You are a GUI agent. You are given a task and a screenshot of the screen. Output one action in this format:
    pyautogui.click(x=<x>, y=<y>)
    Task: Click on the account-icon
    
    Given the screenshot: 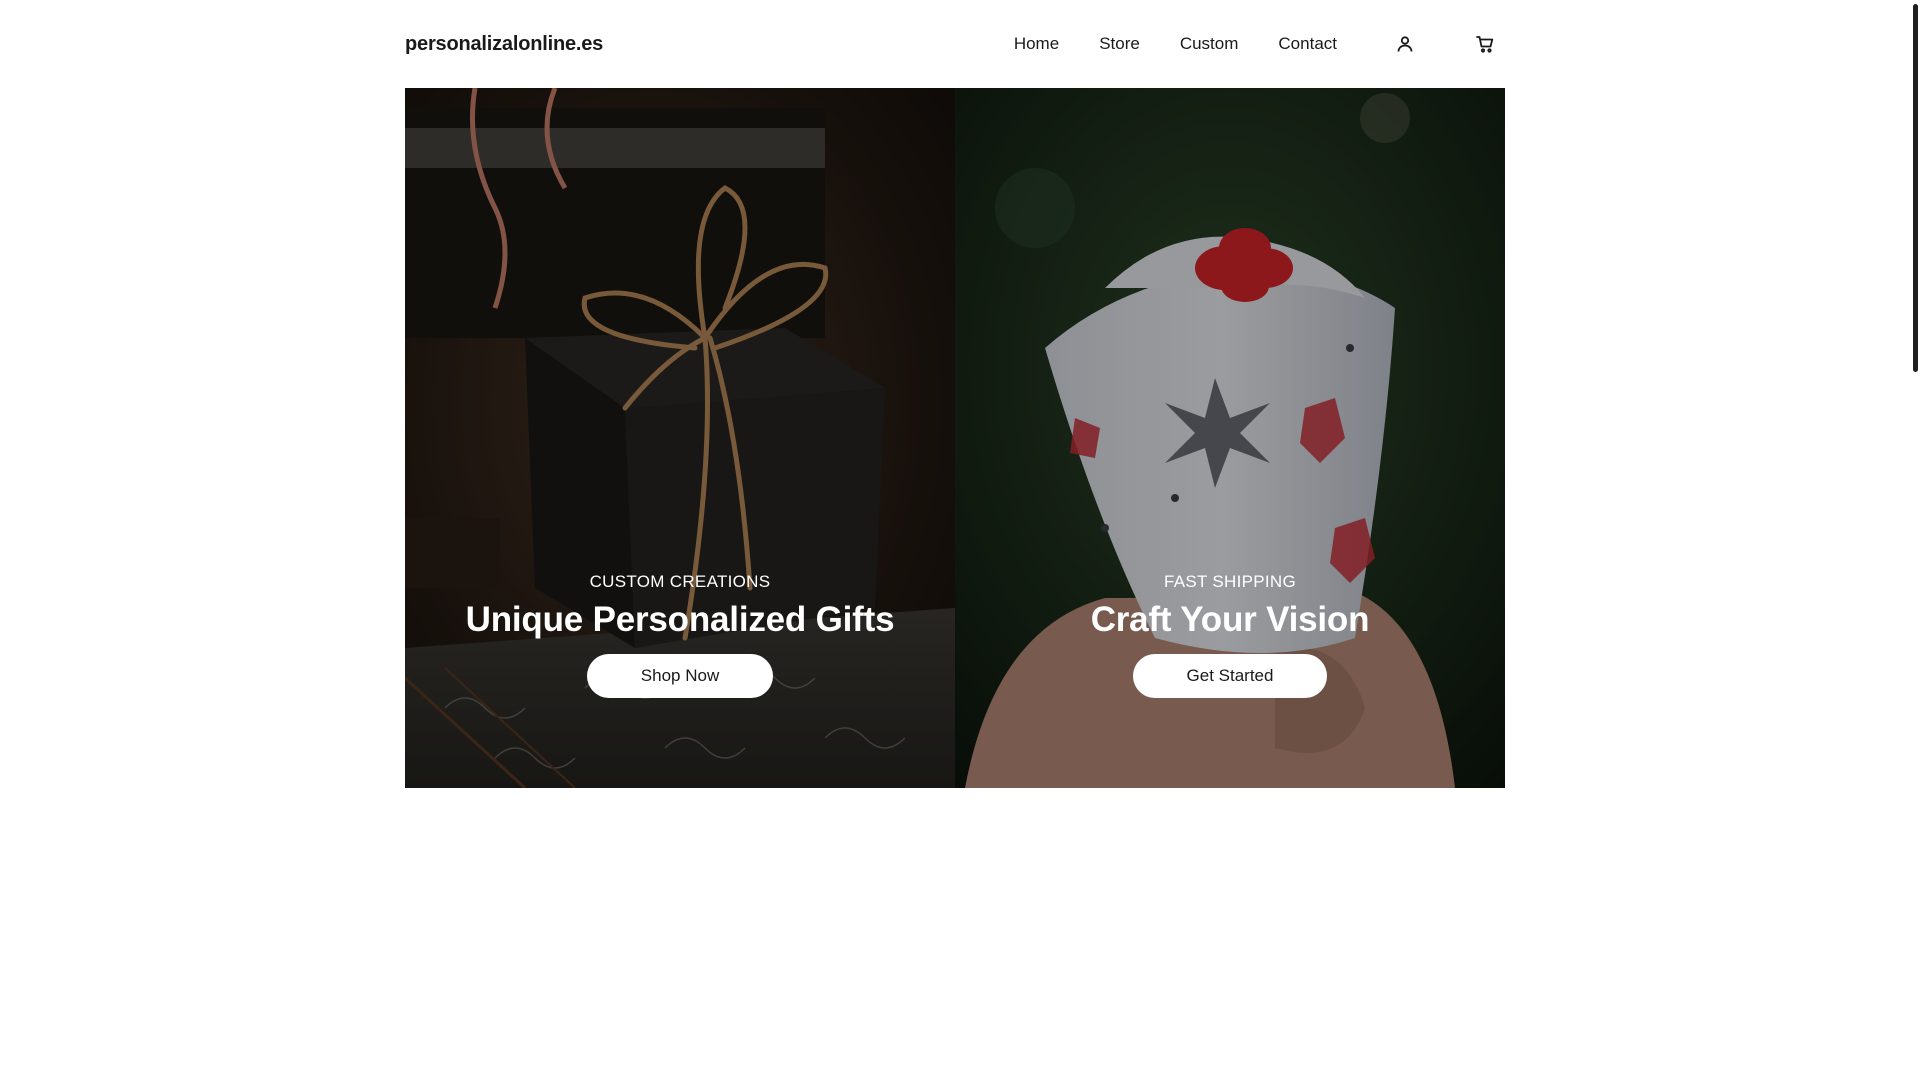 What is the action you would take?
    pyautogui.click(x=1405, y=44)
    